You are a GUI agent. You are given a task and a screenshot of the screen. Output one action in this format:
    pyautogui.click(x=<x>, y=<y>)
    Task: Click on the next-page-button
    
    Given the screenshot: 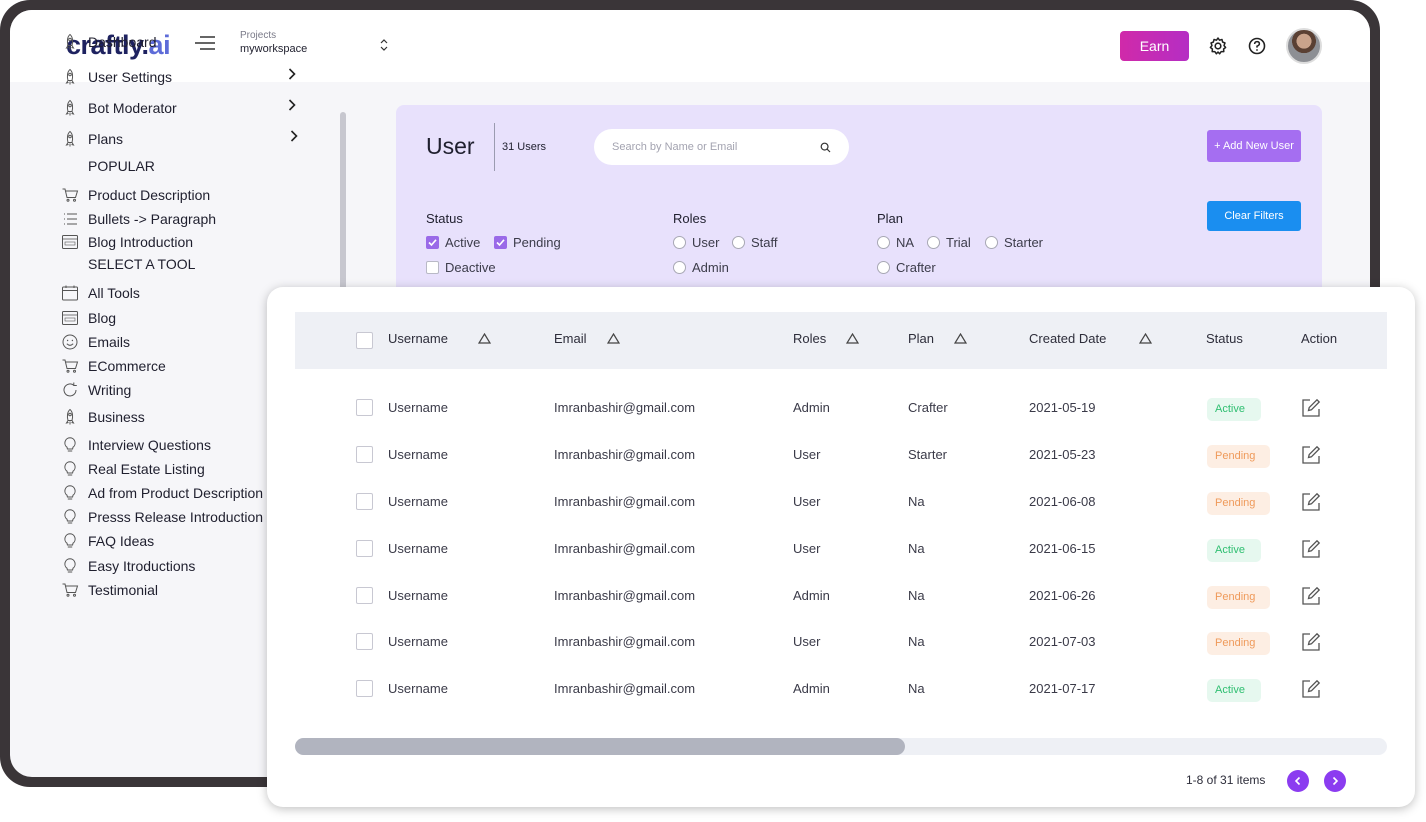 What is the action you would take?
    pyautogui.click(x=1335, y=781)
    